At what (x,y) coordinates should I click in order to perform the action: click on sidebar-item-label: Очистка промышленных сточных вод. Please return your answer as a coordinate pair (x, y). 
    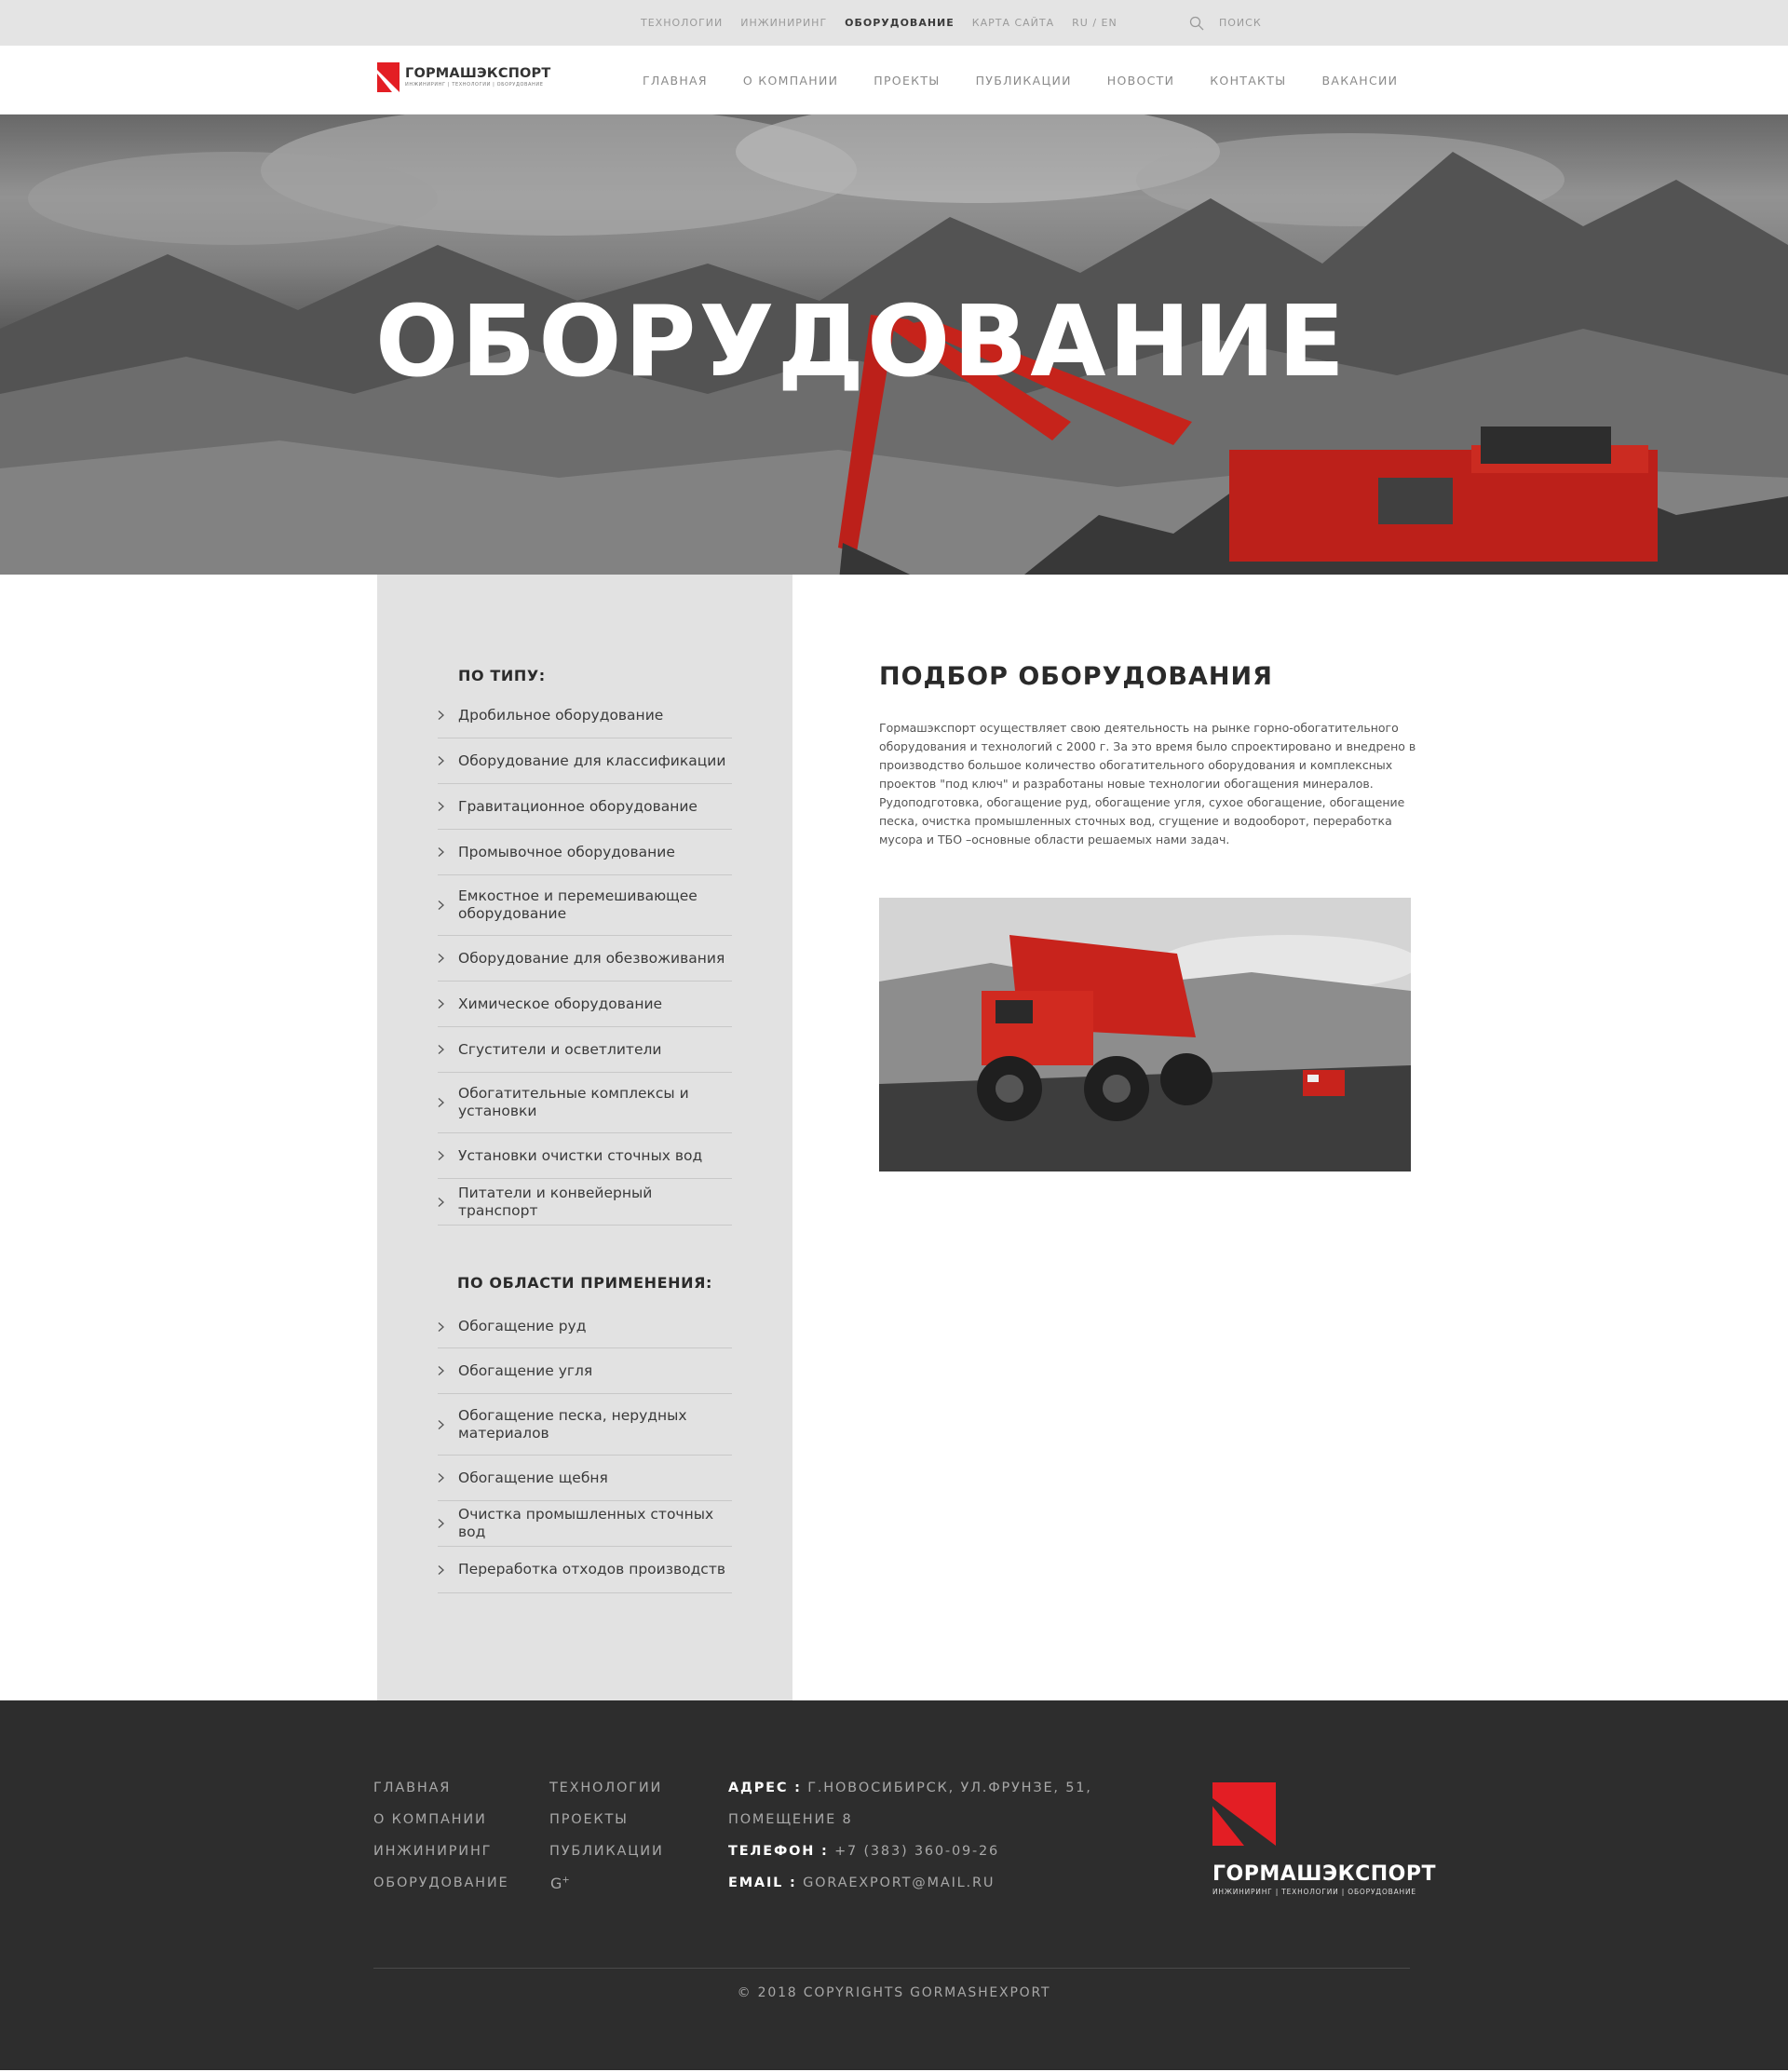
    Looking at the image, I should click on (586, 1523).